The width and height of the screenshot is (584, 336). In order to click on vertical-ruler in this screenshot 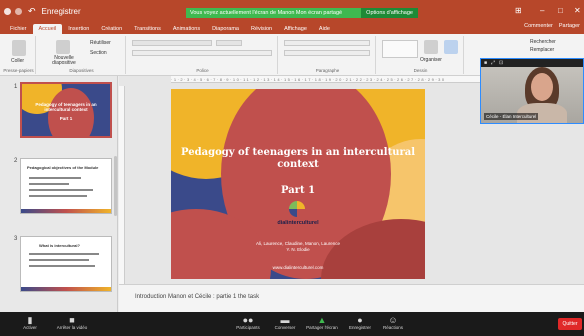, I will do `click(122, 186)`.